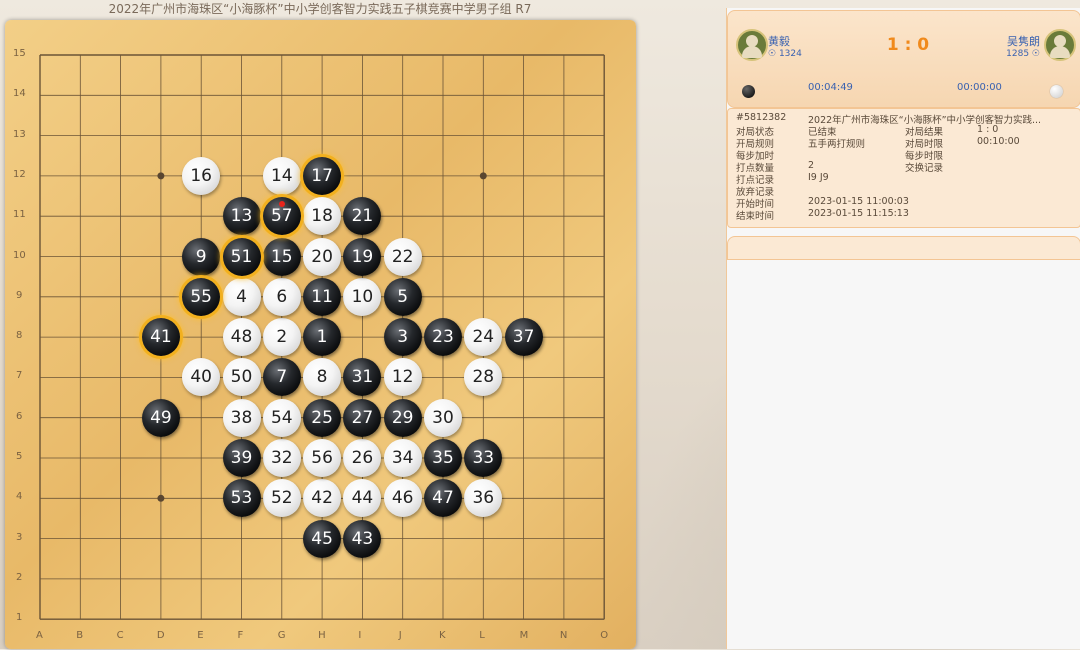  What do you see at coordinates (402, 417) in the screenshot?
I see `black-stone: 29` at bounding box center [402, 417].